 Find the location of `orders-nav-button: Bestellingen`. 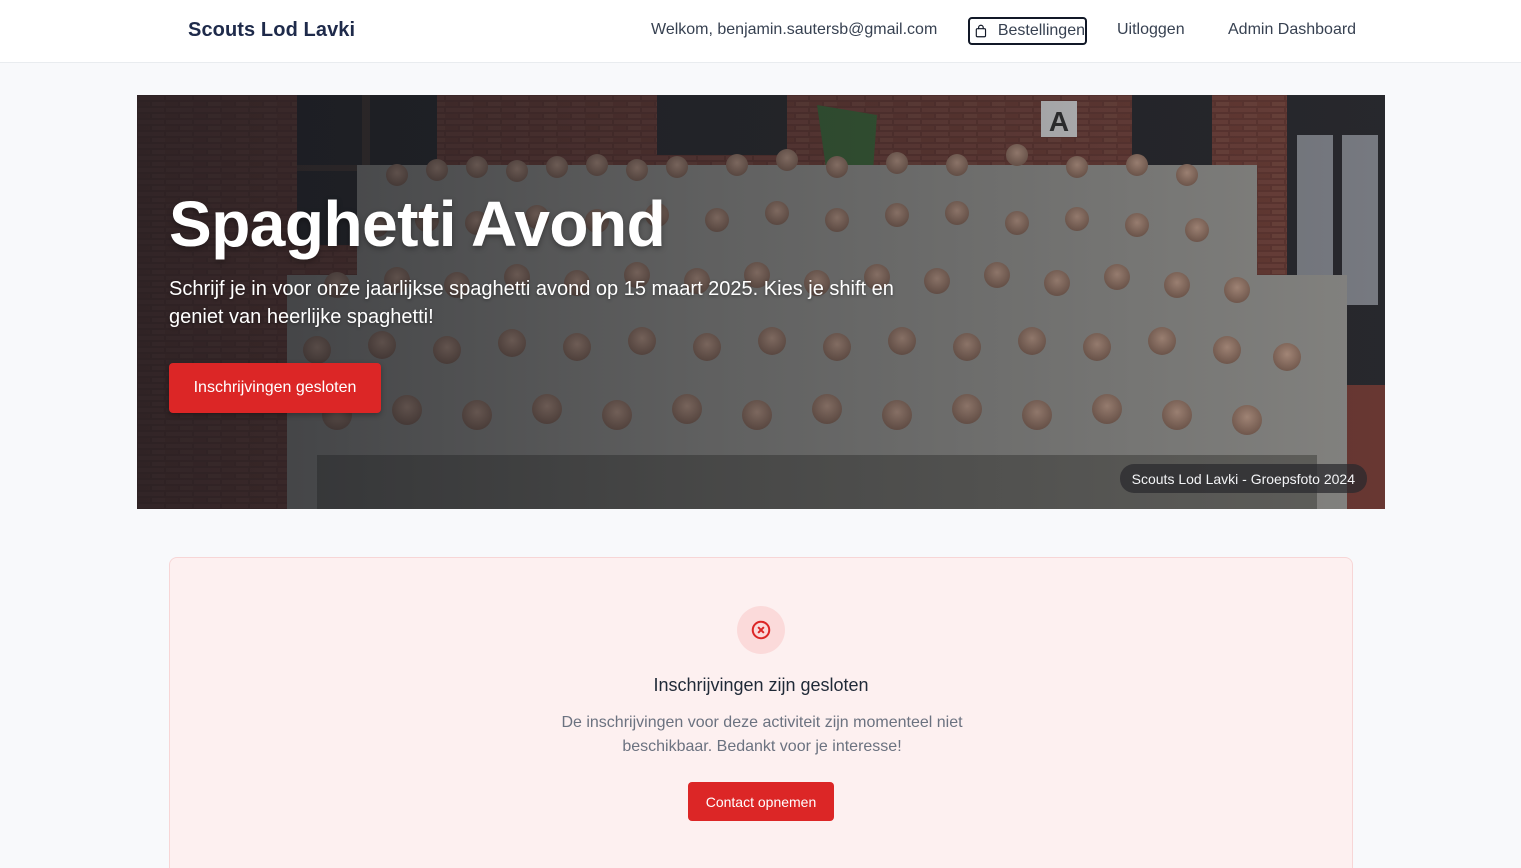

orders-nav-button: Bestellingen is located at coordinates (1027, 31).